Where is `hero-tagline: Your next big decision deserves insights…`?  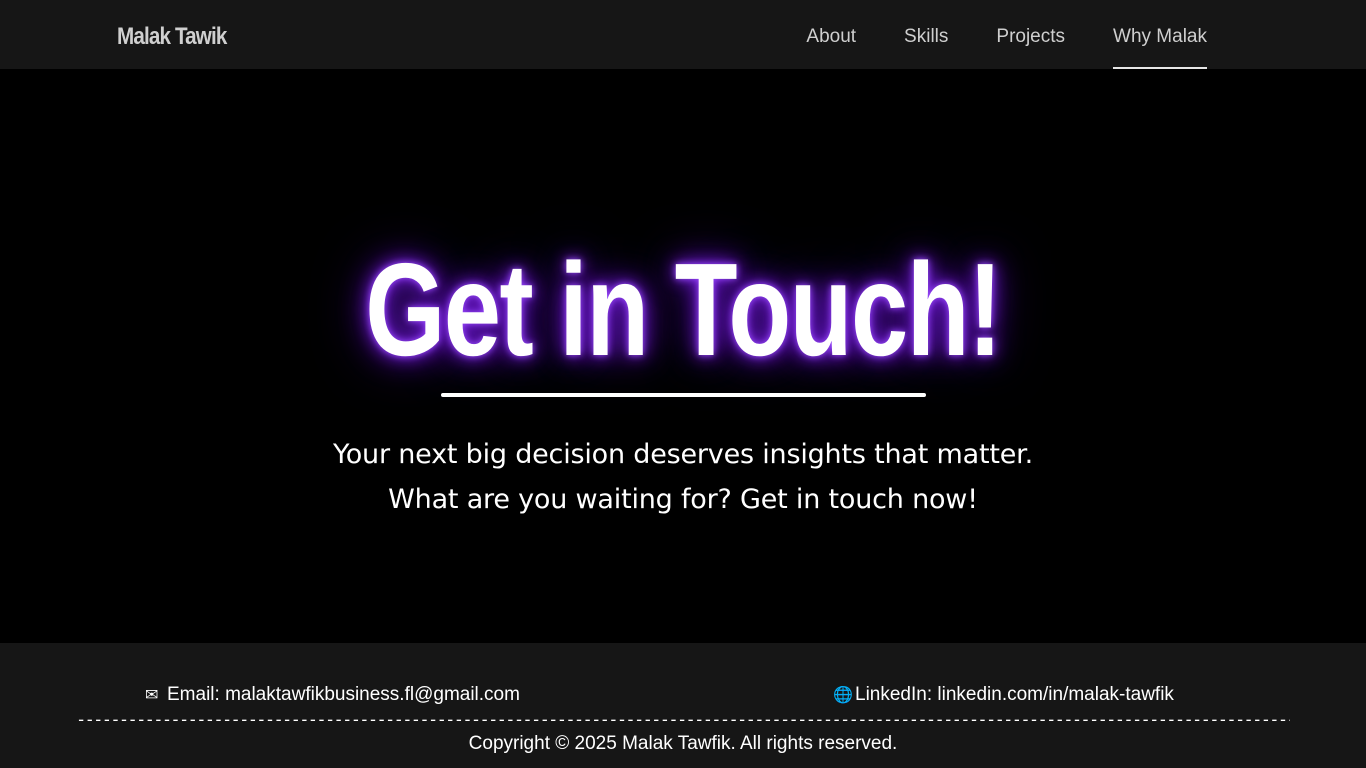
hero-tagline: Your next big decision deserves insights… is located at coordinates (683, 454).